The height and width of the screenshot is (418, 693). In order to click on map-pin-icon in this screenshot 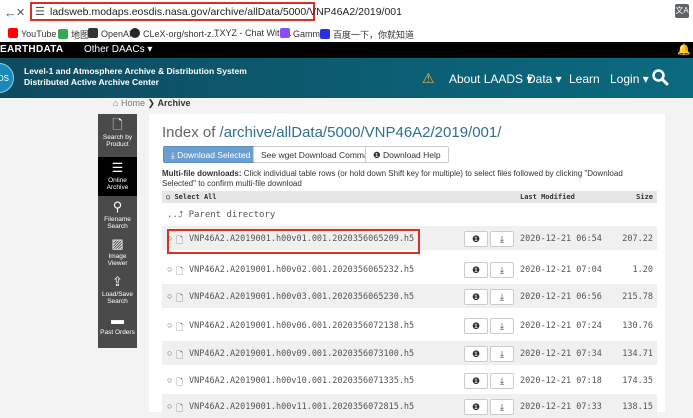, I will do `click(63, 34)`.